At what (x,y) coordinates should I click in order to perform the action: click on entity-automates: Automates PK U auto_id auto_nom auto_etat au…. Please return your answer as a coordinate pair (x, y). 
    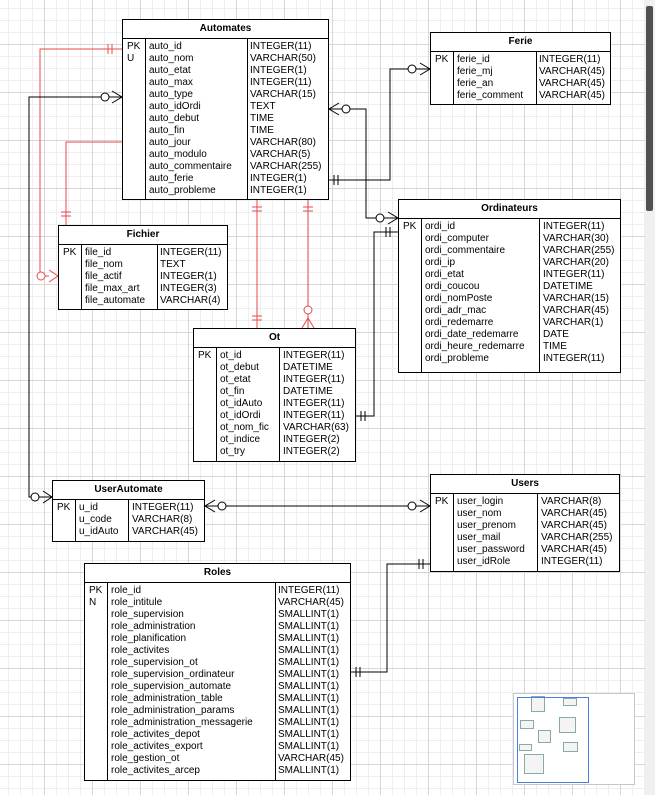
    Looking at the image, I should click on (225, 109).